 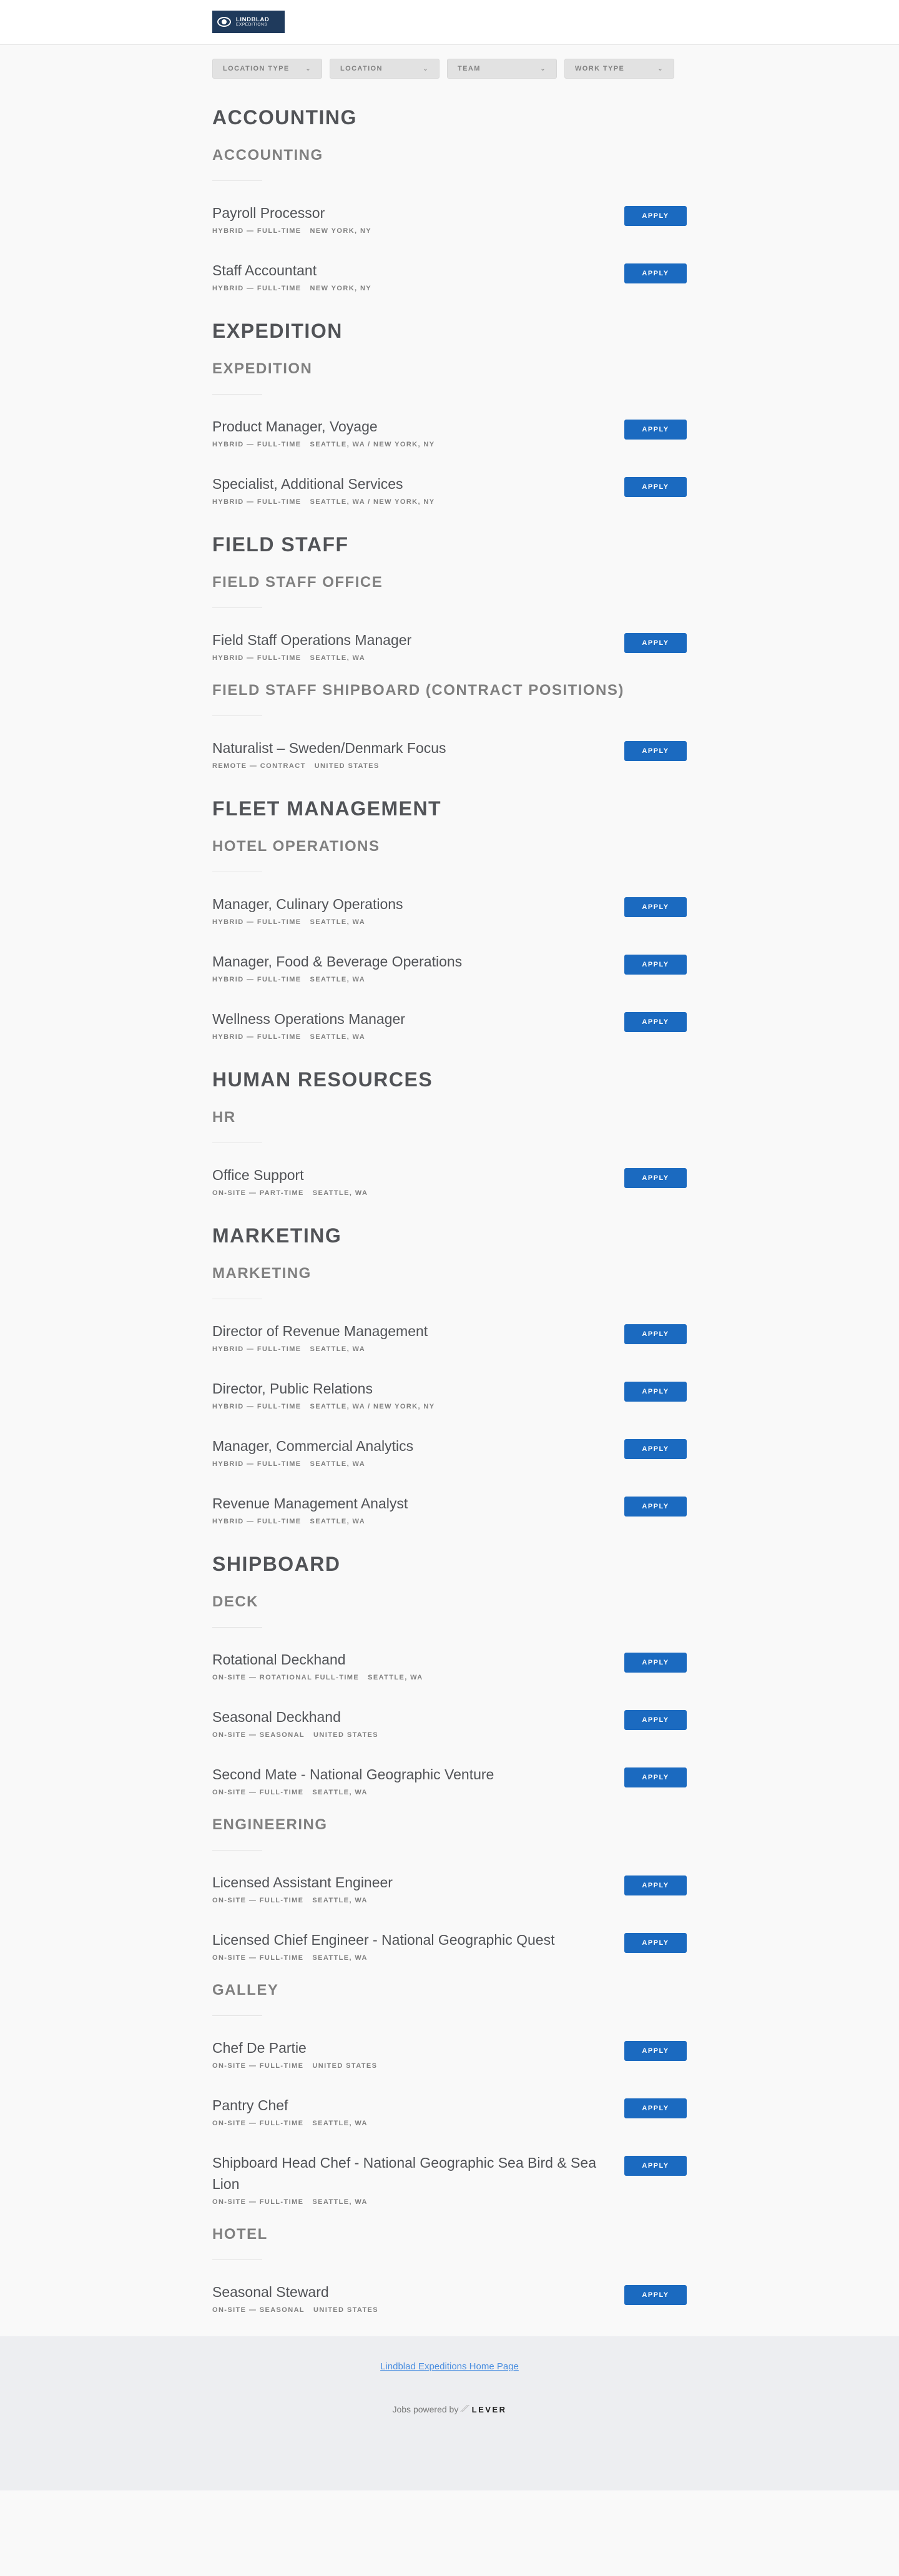 What do you see at coordinates (412, 2292) in the screenshot?
I see `job-title-link: Seasonal Steward` at bounding box center [412, 2292].